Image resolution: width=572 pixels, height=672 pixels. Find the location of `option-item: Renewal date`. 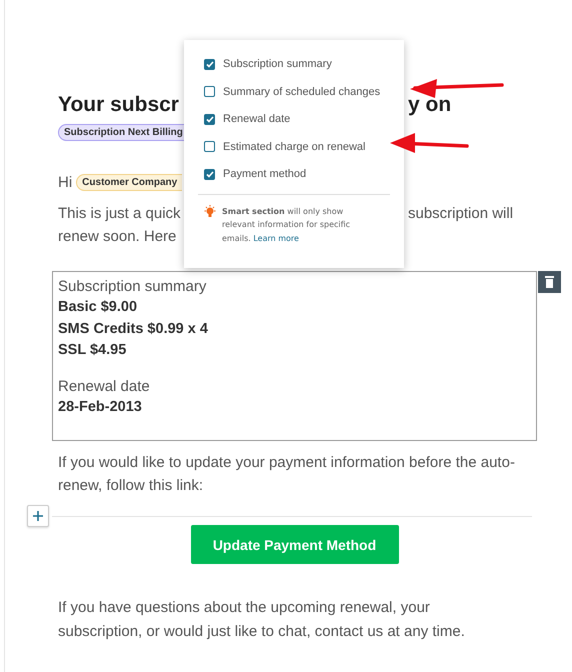

option-item: Renewal date is located at coordinates (247, 119).